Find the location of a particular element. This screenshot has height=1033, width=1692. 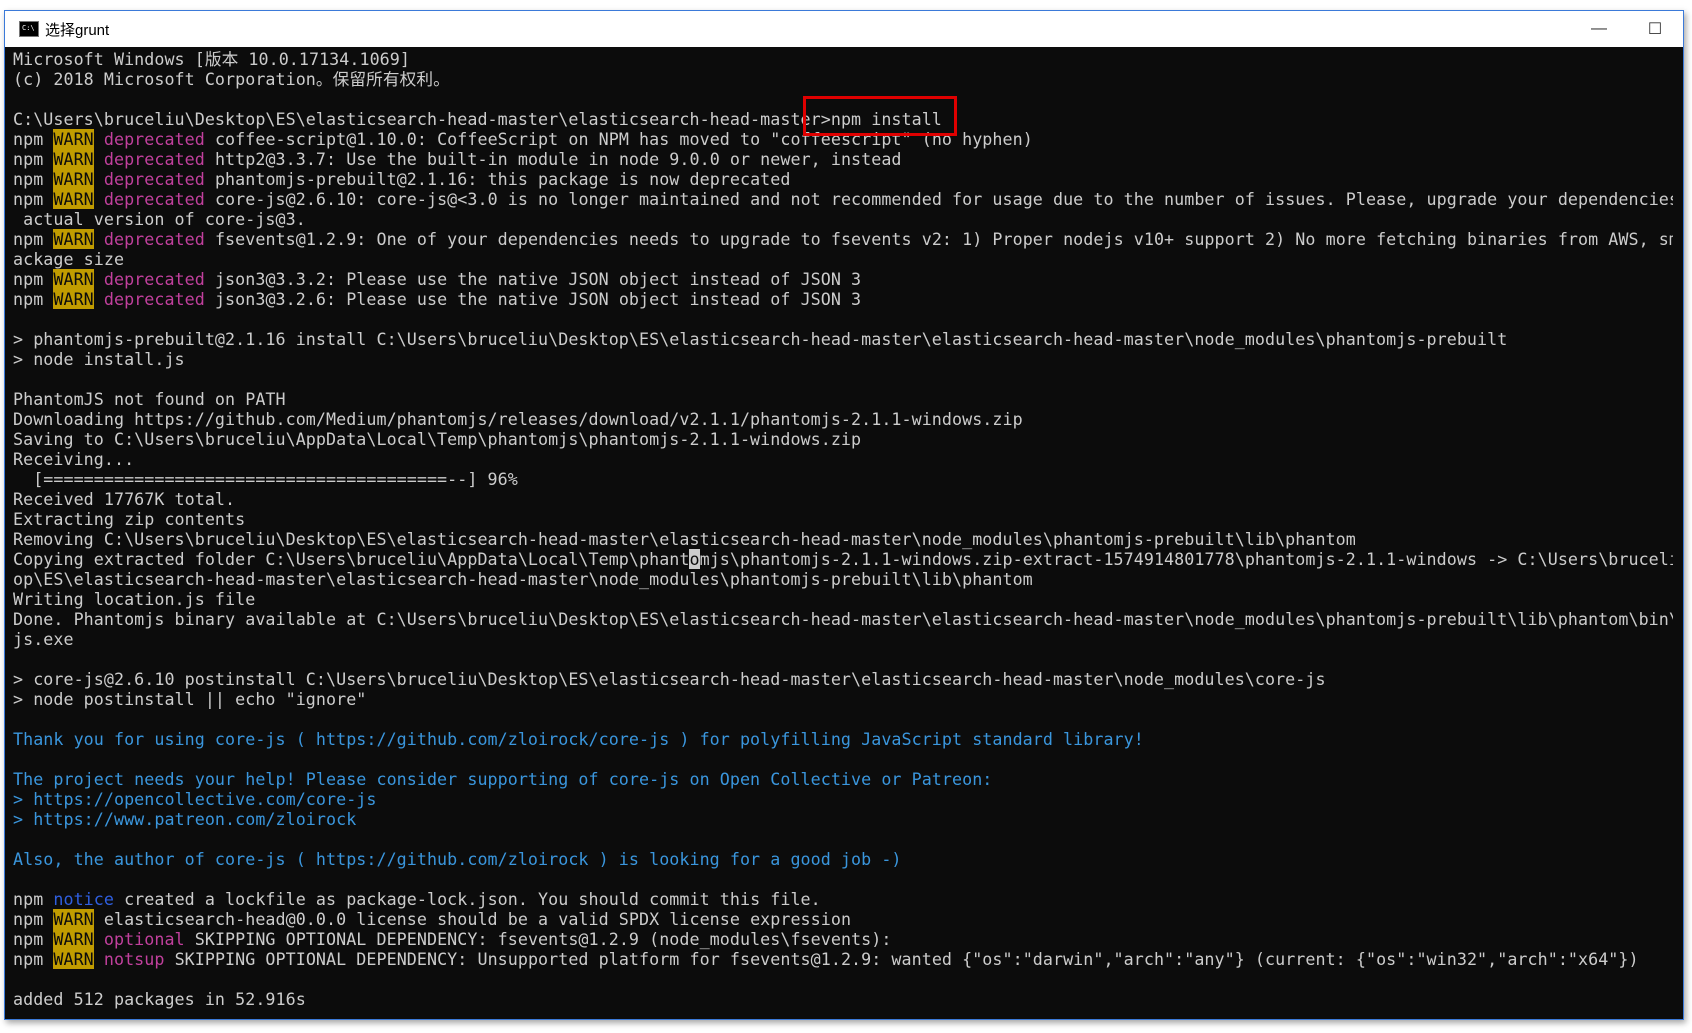

console-line-text: added 512 packages in 52.916s is located at coordinates (159, 999).